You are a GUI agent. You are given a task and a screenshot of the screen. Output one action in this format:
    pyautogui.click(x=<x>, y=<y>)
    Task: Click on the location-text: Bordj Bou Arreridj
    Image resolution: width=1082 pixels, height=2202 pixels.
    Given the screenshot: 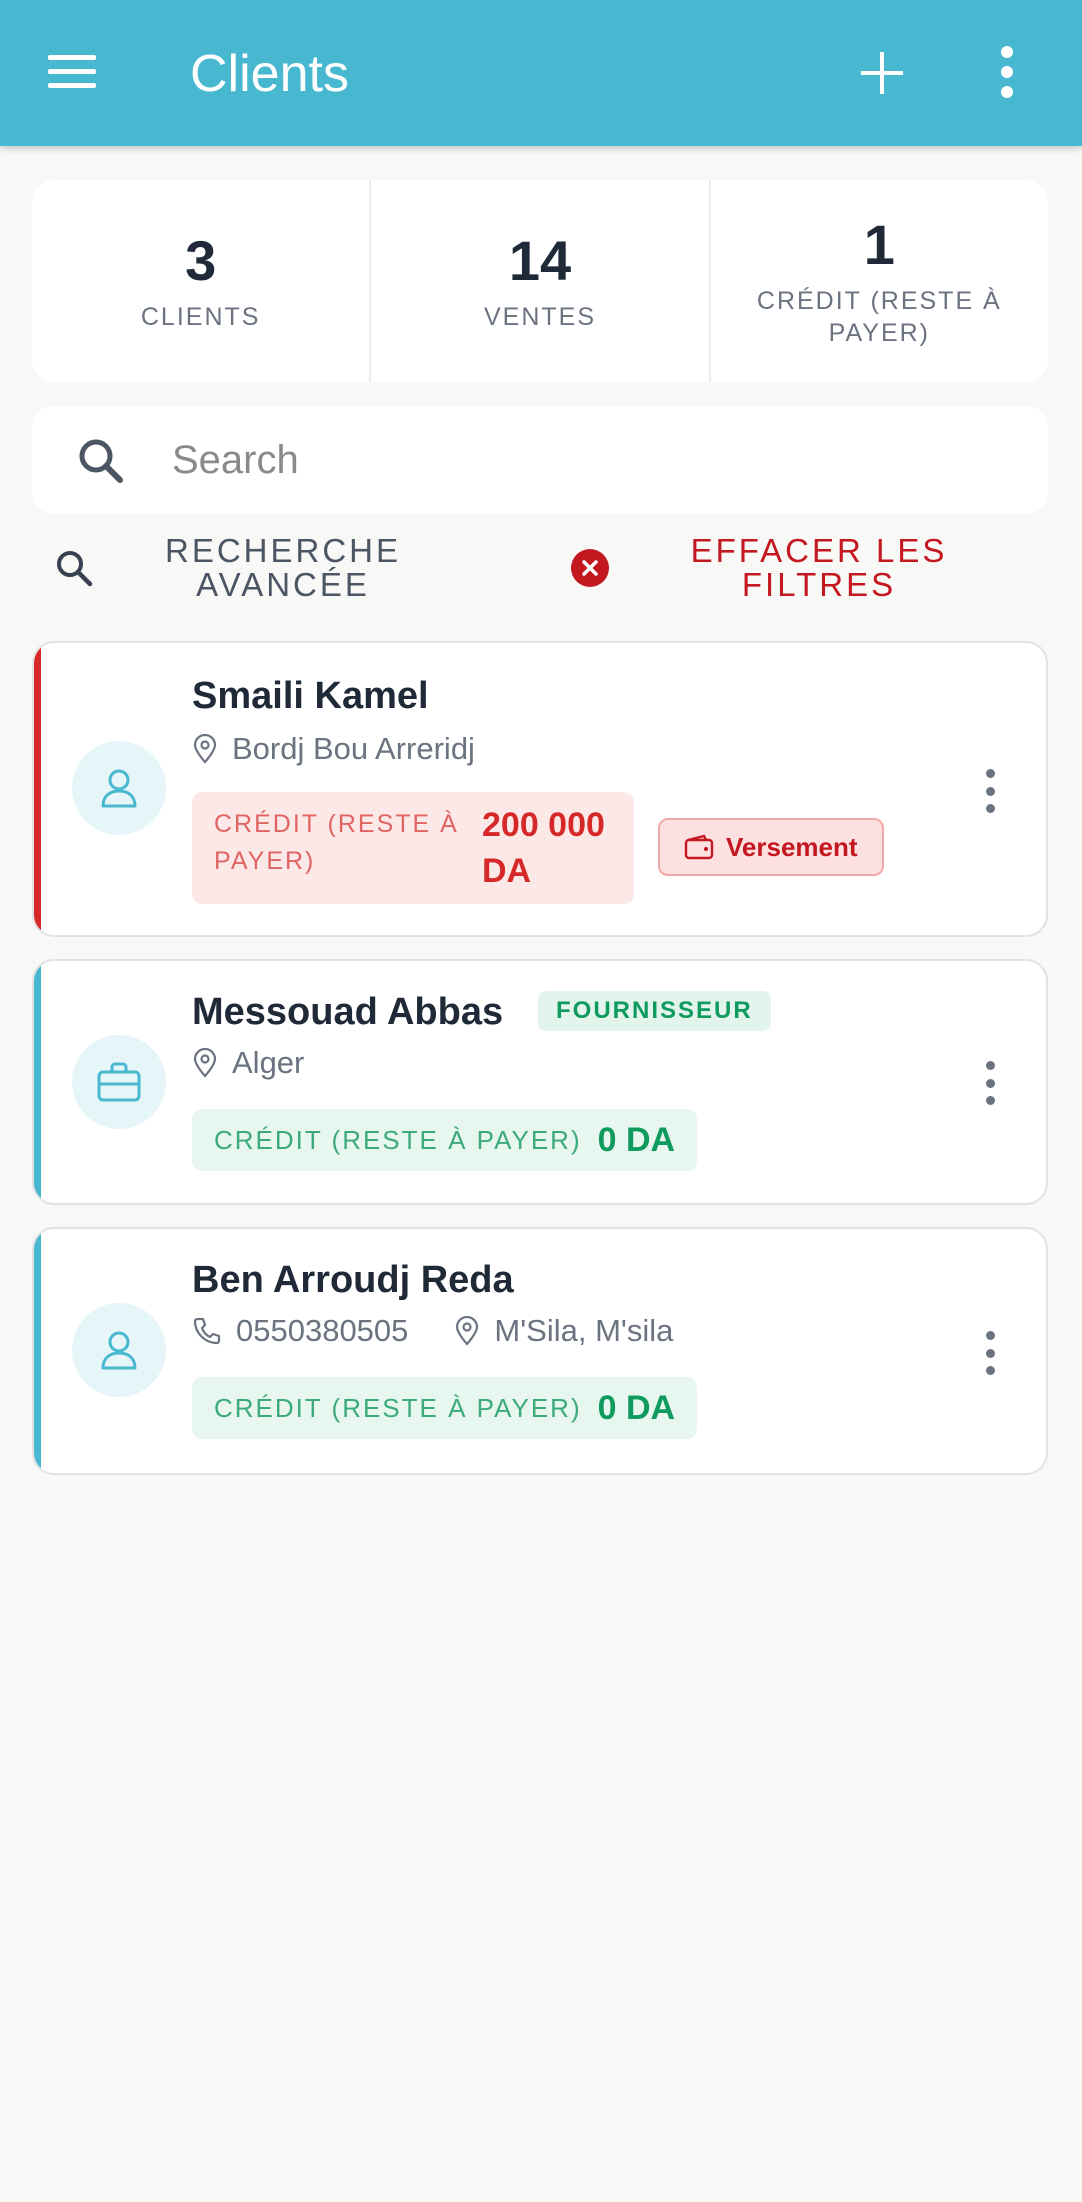 What is the action you would take?
    pyautogui.click(x=353, y=748)
    